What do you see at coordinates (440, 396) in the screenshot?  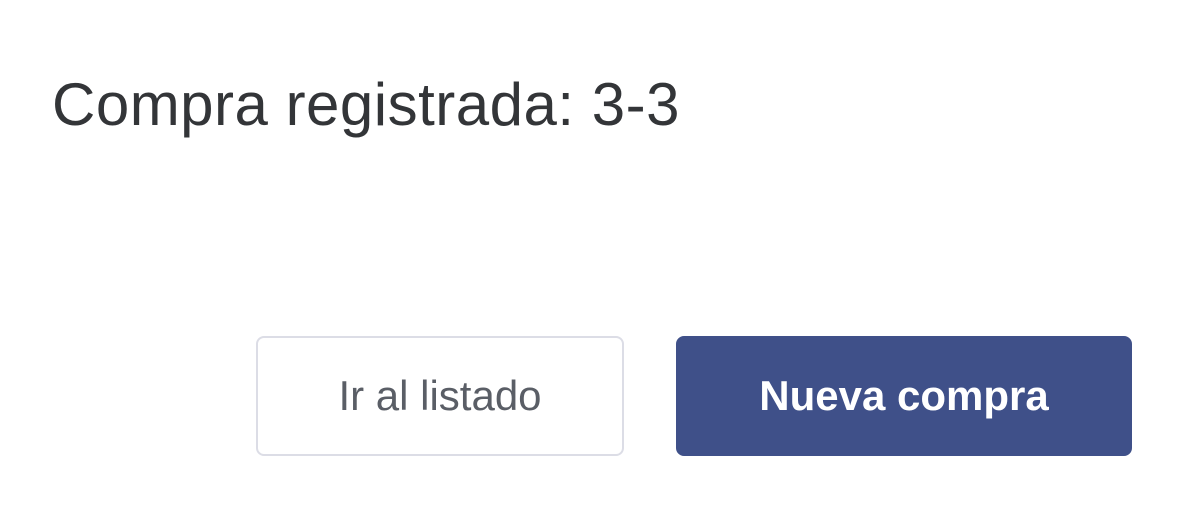 I see `go-to-list-button: Ir al listado` at bounding box center [440, 396].